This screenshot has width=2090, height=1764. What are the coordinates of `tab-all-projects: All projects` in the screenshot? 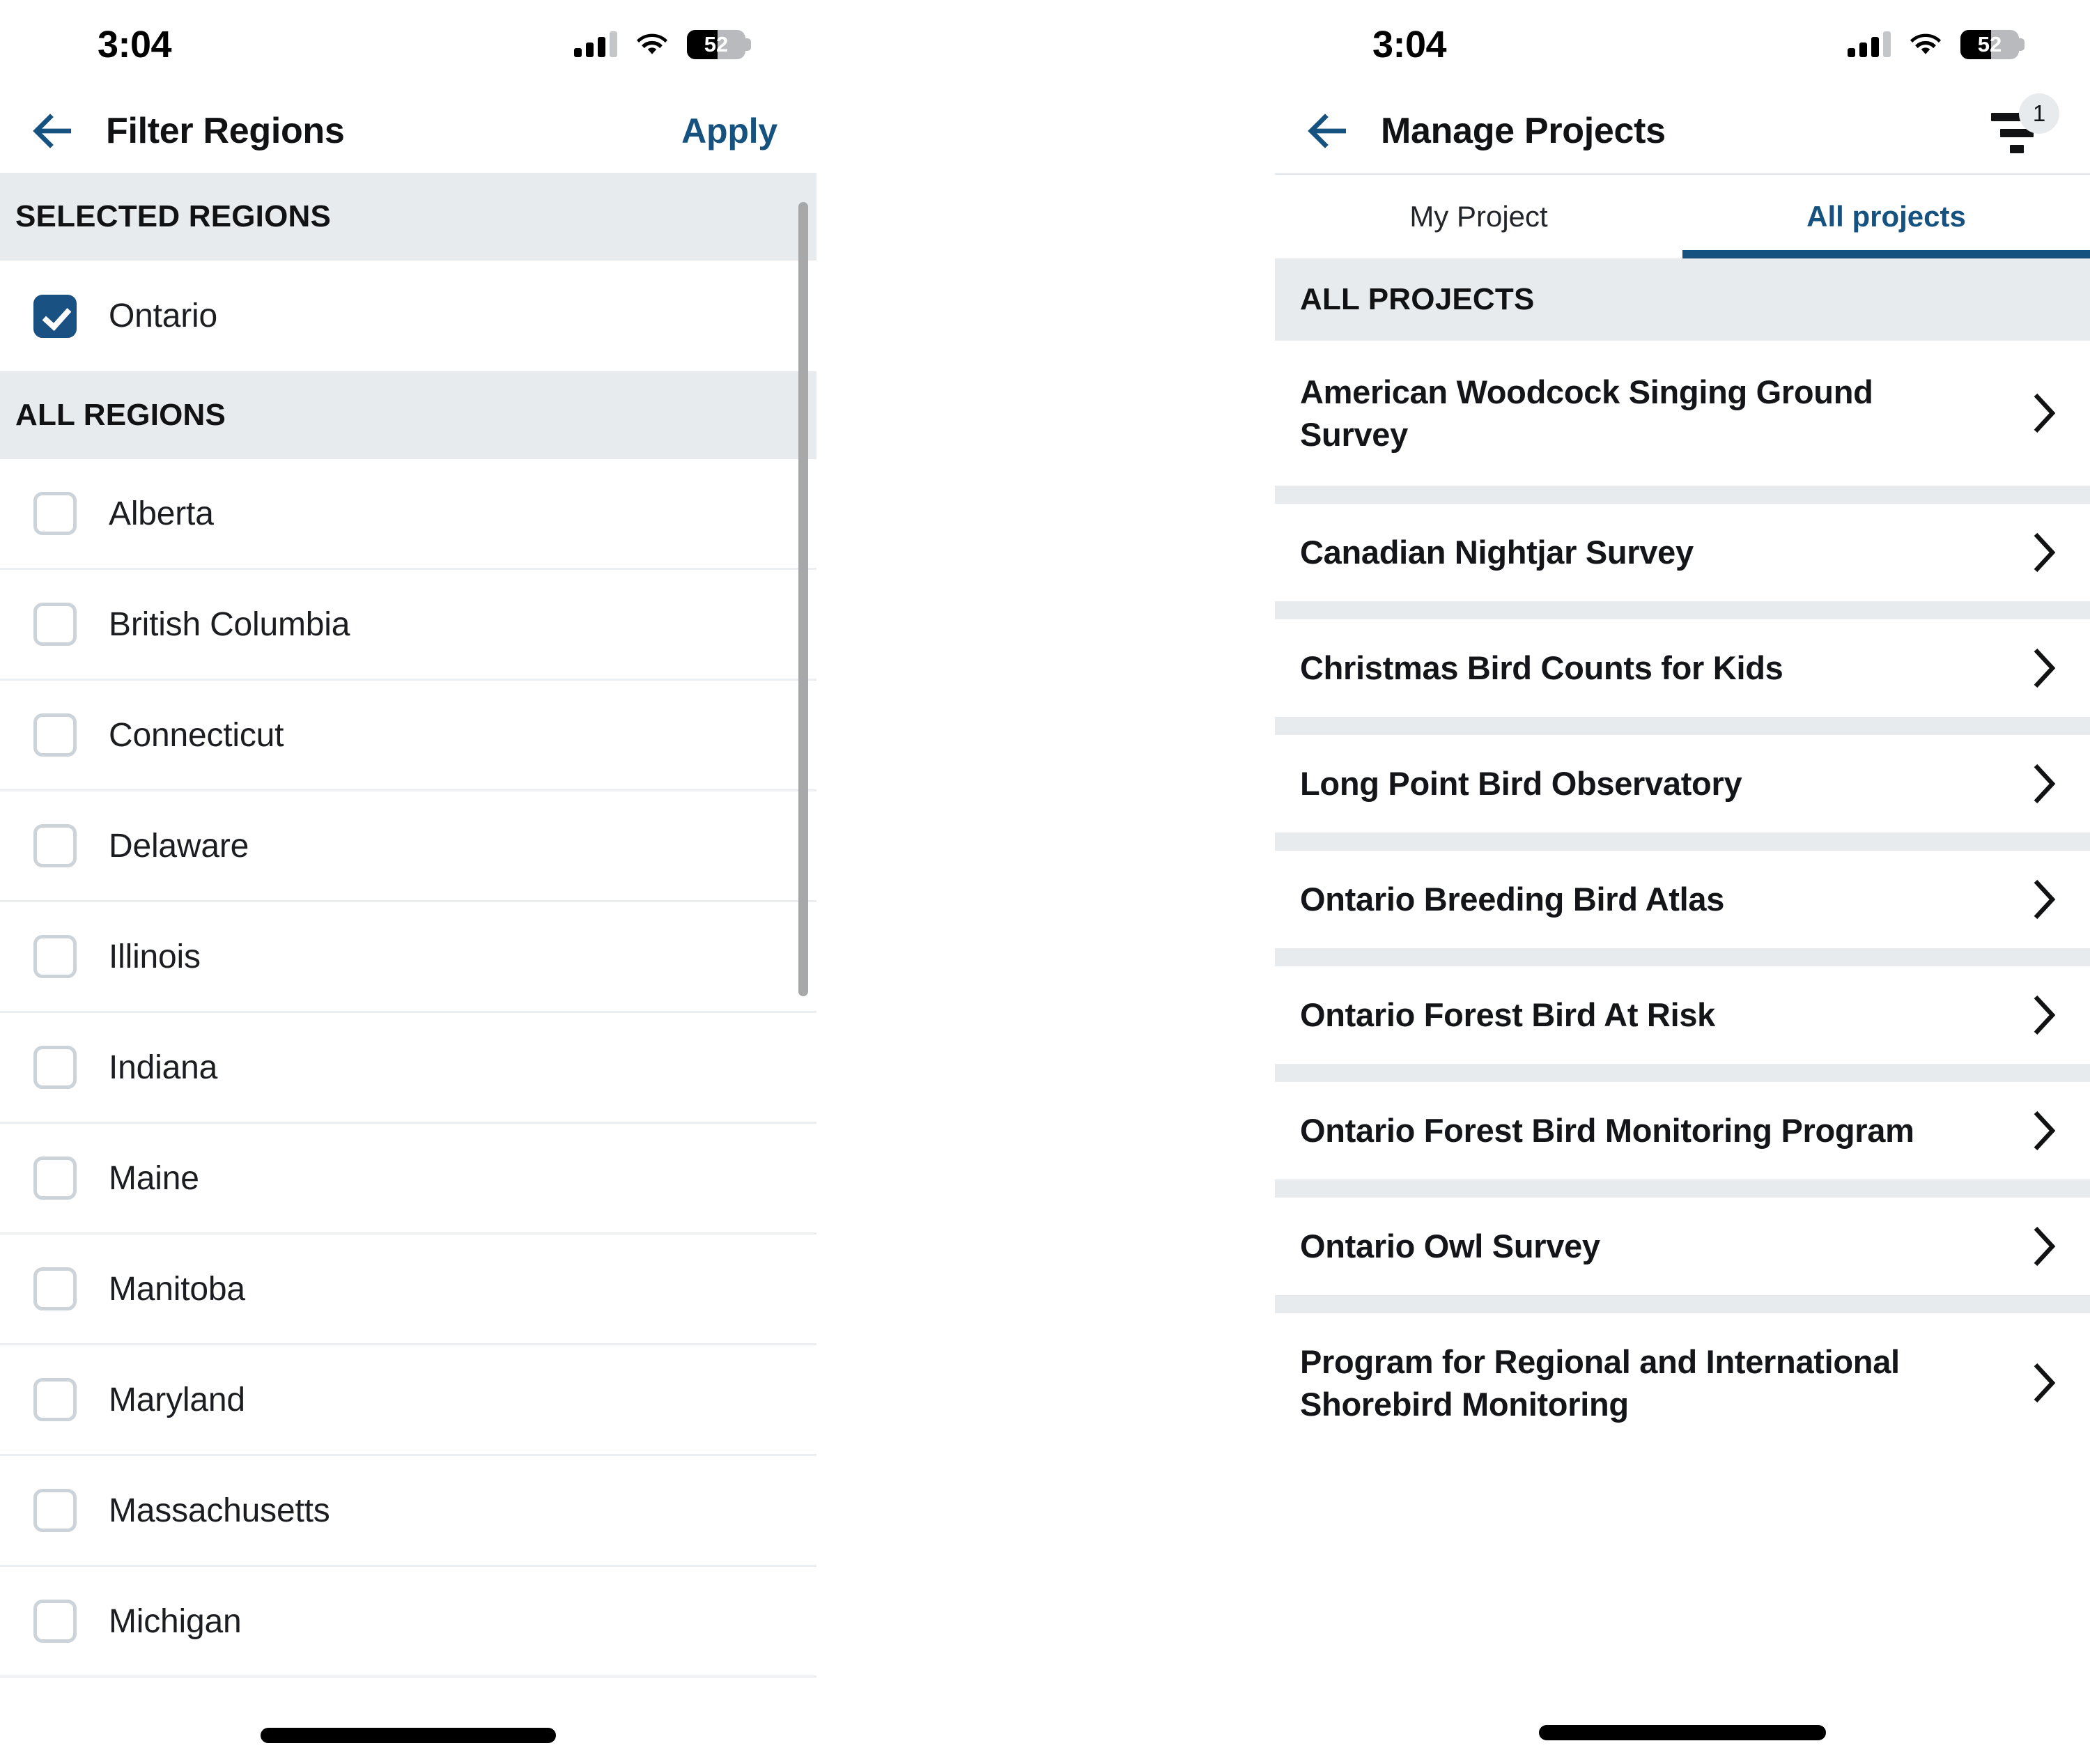 It's located at (1886, 216).